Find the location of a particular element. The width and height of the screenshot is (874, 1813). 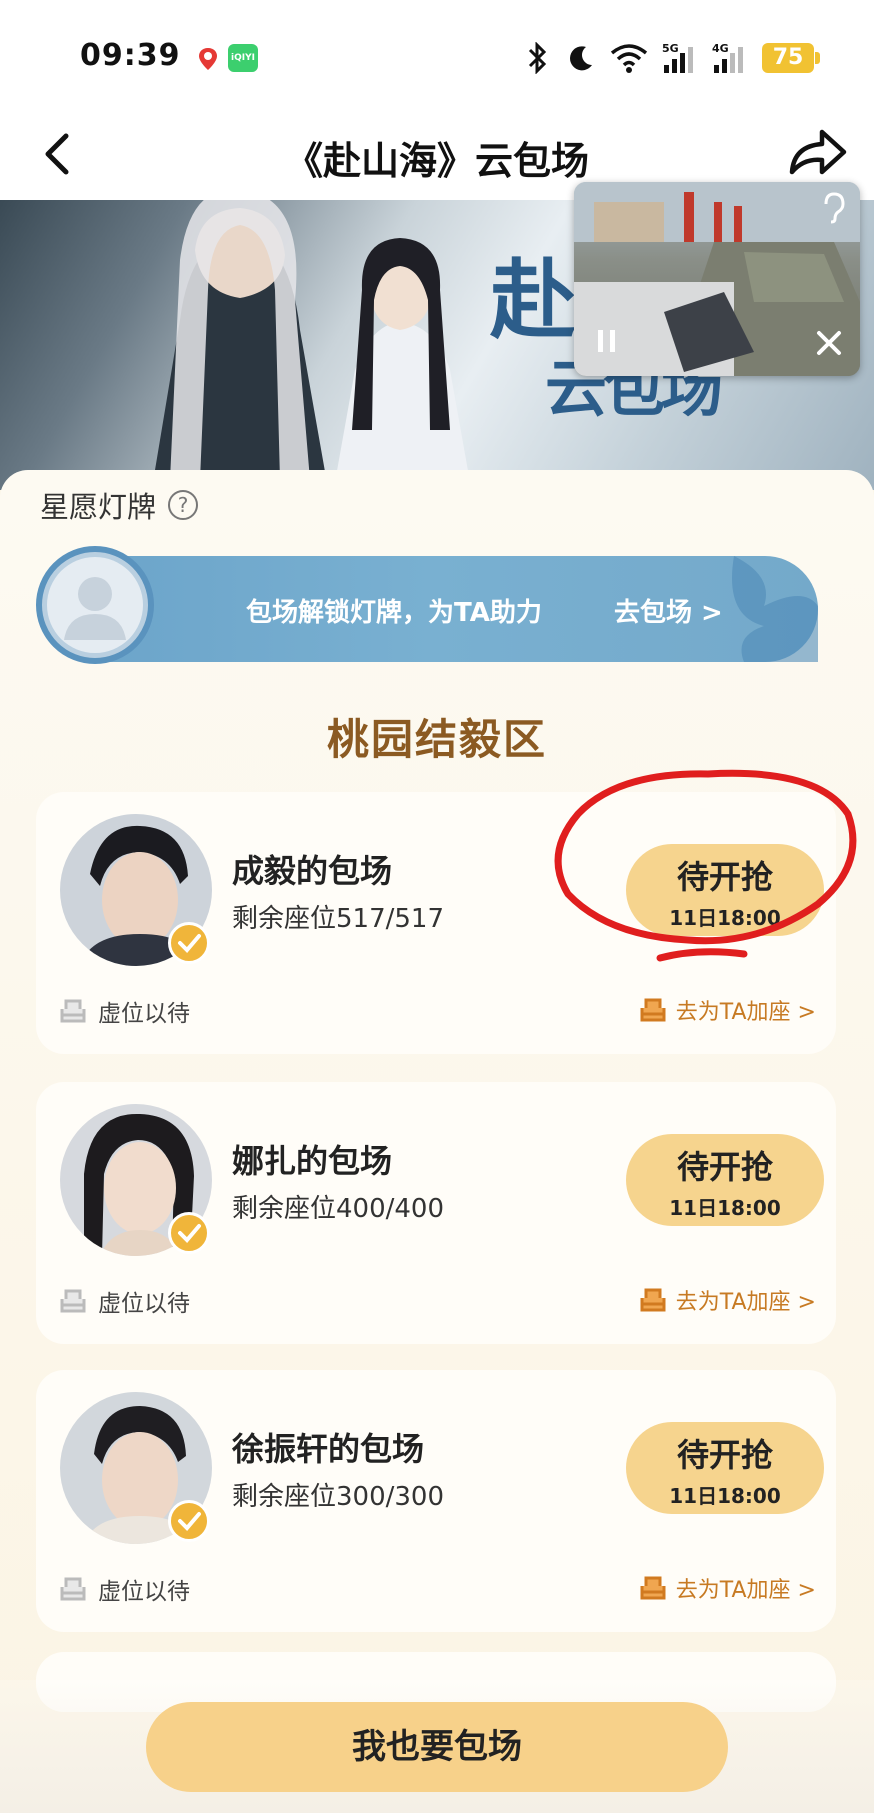

section-title: 星愿灯牌 is located at coordinates (98, 507).